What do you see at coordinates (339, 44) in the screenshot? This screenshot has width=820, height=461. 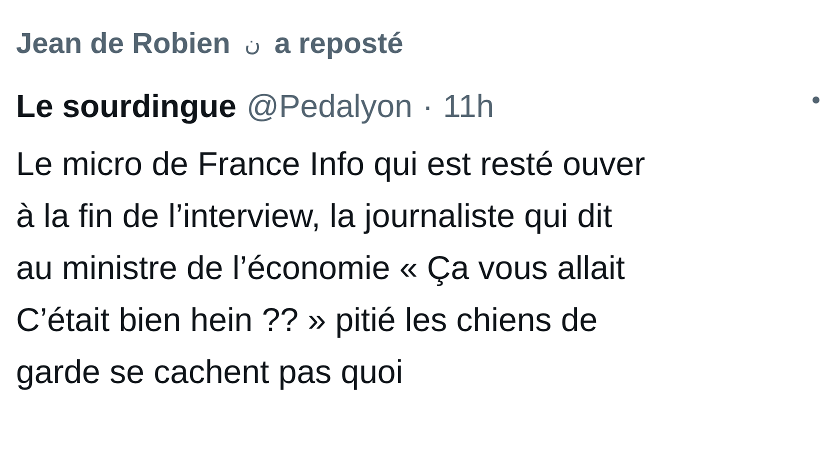 I see `repost-label: a reposté` at bounding box center [339, 44].